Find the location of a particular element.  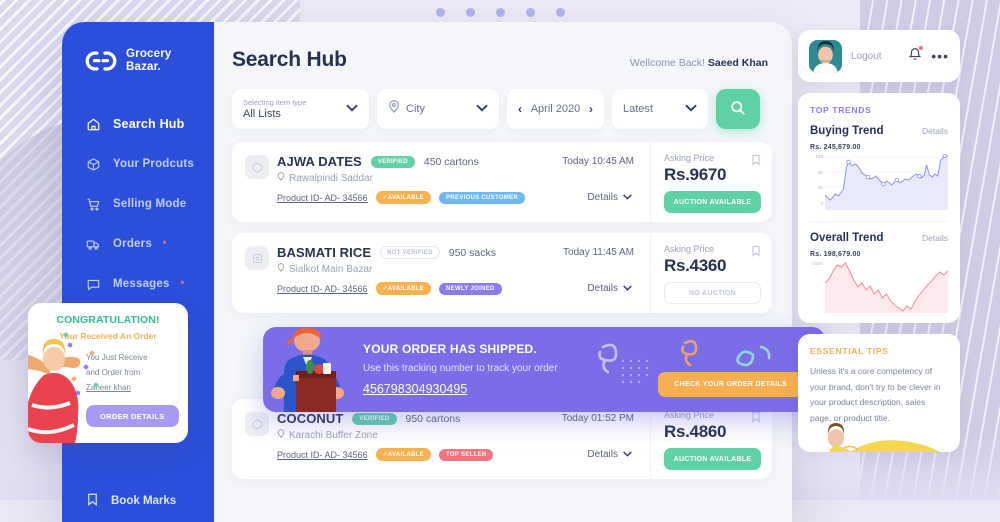

sidebar-item-selling-mode: Selling Mode is located at coordinates (138, 204).